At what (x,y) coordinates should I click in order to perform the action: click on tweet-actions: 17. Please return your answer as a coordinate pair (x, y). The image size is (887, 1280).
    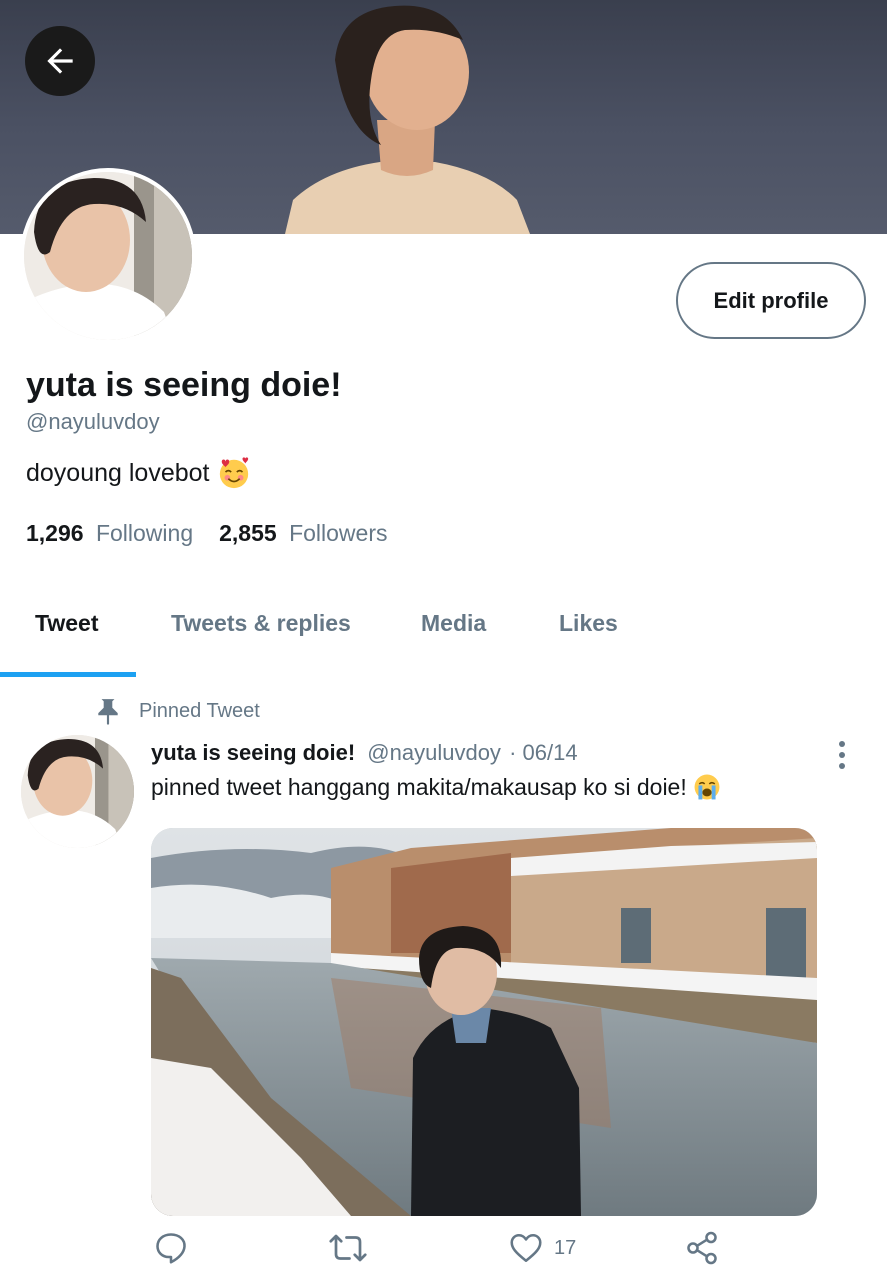
    Looking at the image, I should click on (443, 1253).